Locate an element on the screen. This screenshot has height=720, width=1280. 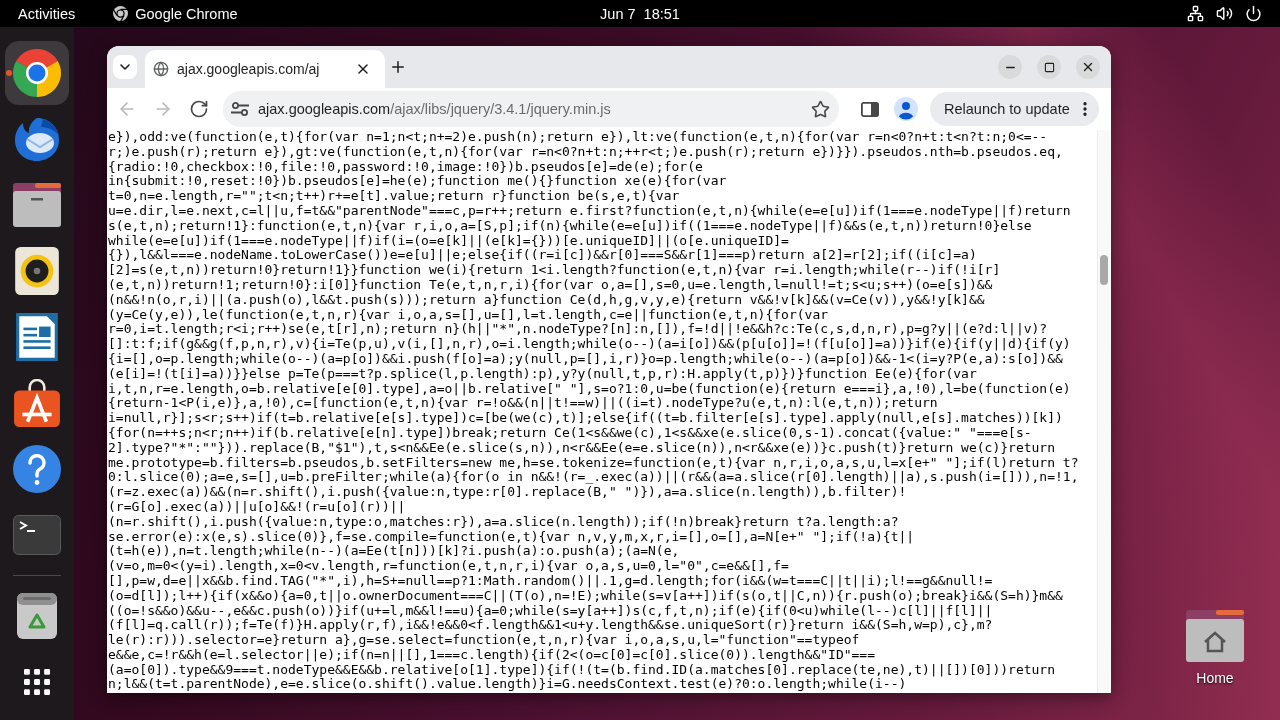
code-line: 0:l.slice(0);a=e,s=[],u=b.preFilter;while(a){for(o in n&&!(r=_.exec(a))||(r&&(a=a.slice(r[0].length)||a),s.push(i=[])),n=!1, is located at coordinates (593, 478).